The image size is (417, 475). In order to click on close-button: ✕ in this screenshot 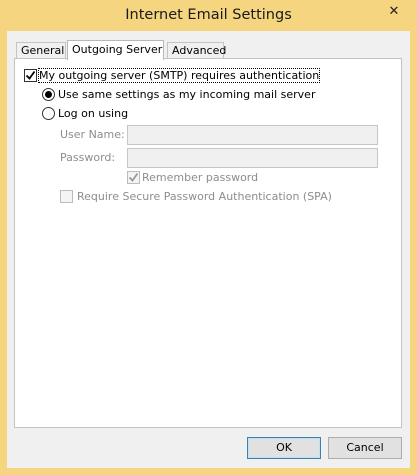, I will do `click(394, 11)`.